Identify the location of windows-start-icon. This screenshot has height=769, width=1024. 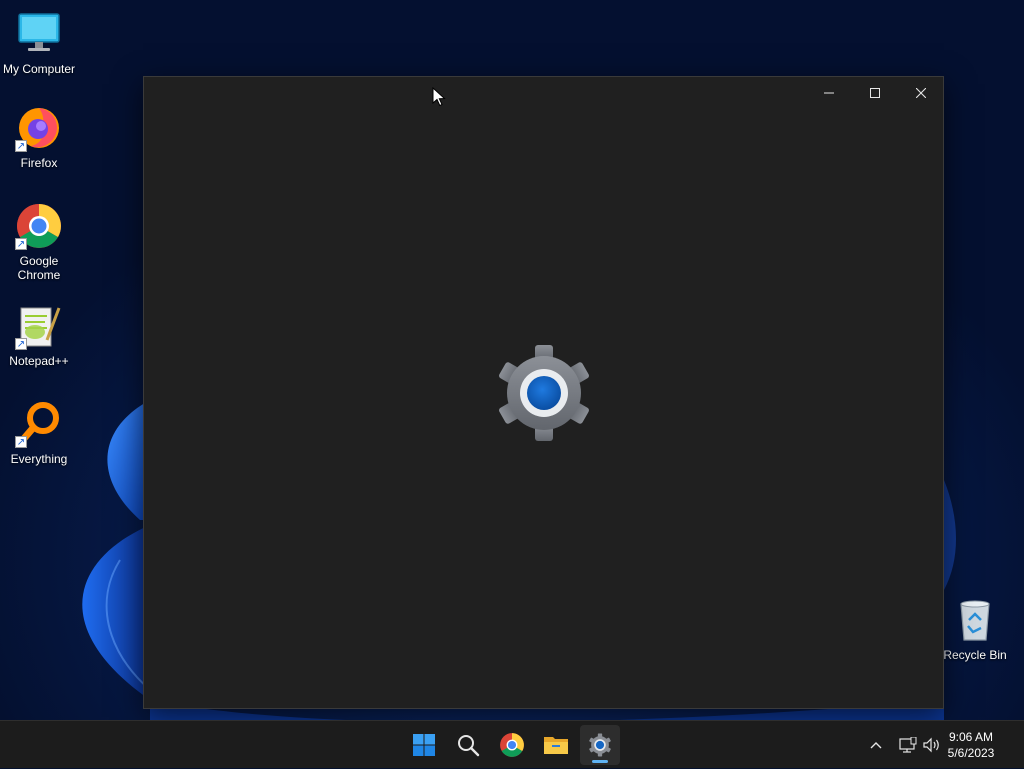
(424, 745).